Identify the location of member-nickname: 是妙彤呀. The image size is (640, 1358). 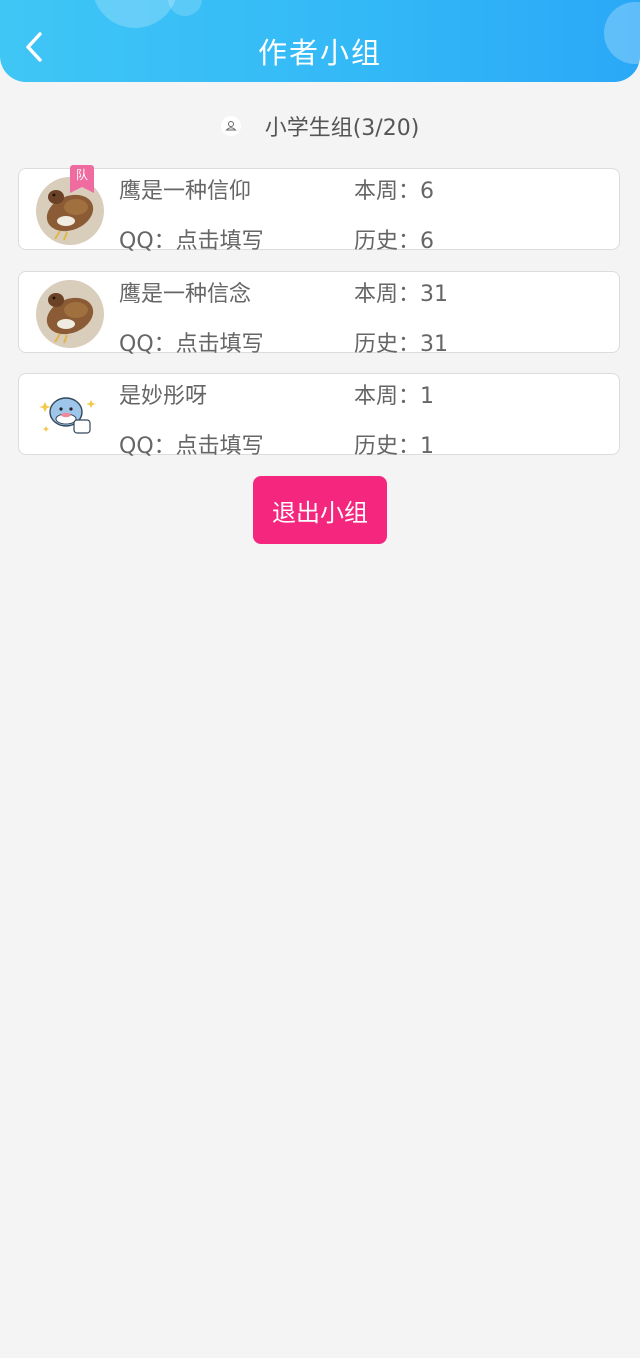
(163, 396).